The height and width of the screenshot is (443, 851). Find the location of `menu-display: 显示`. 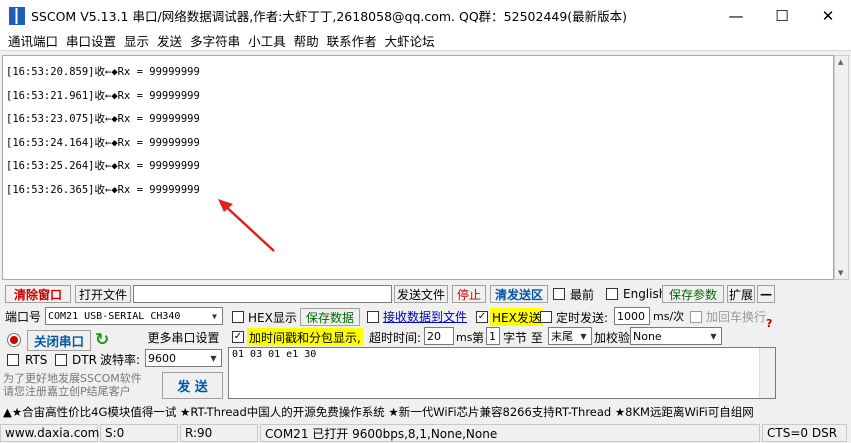

menu-display: 显示 is located at coordinates (136, 40).